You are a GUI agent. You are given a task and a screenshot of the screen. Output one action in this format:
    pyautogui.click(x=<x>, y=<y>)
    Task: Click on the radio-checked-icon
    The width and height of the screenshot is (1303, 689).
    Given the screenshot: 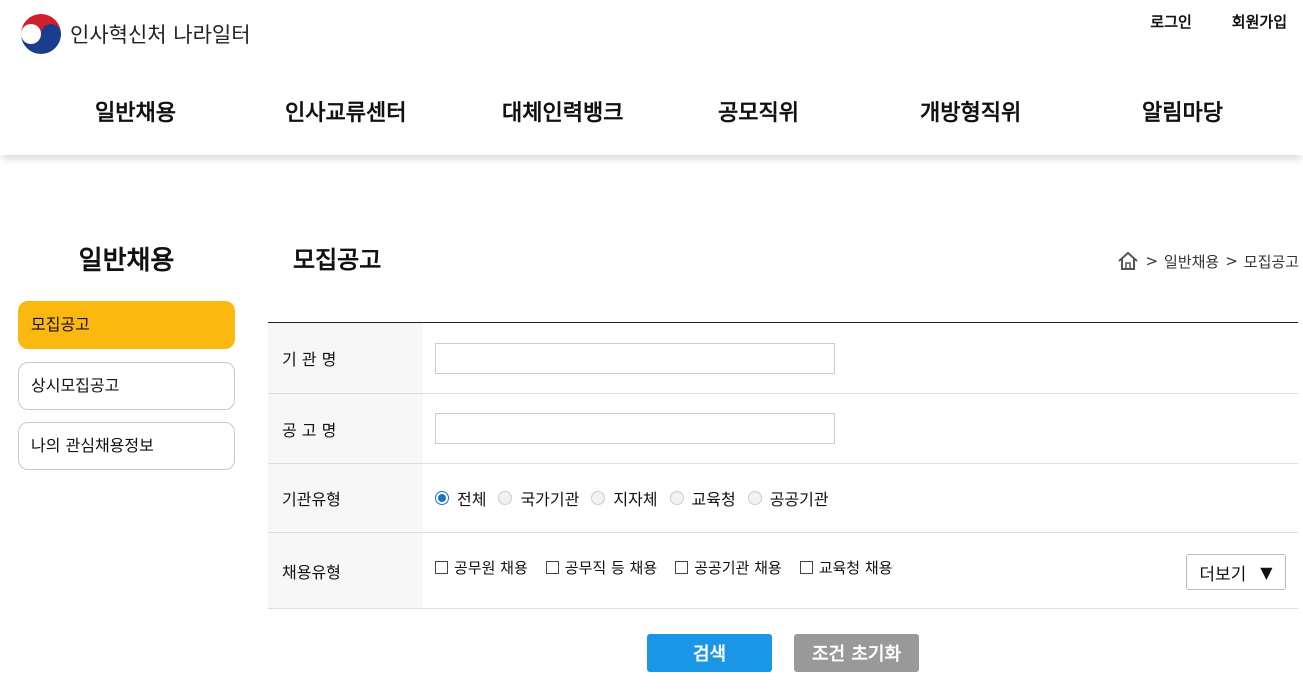 What is the action you would take?
    pyautogui.click(x=442, y=498)
    